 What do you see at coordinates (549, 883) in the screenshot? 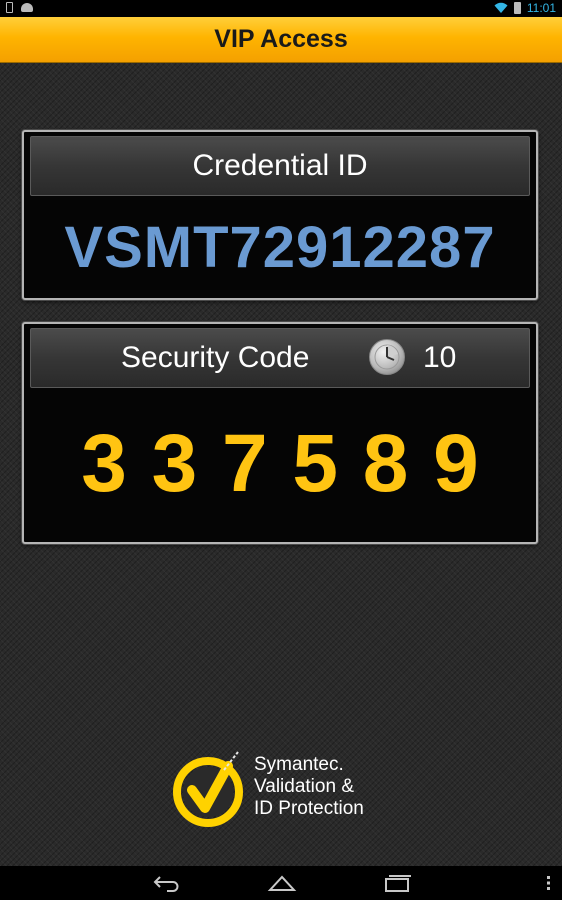
I see `menu-icon` at bounding box center [549, 883].